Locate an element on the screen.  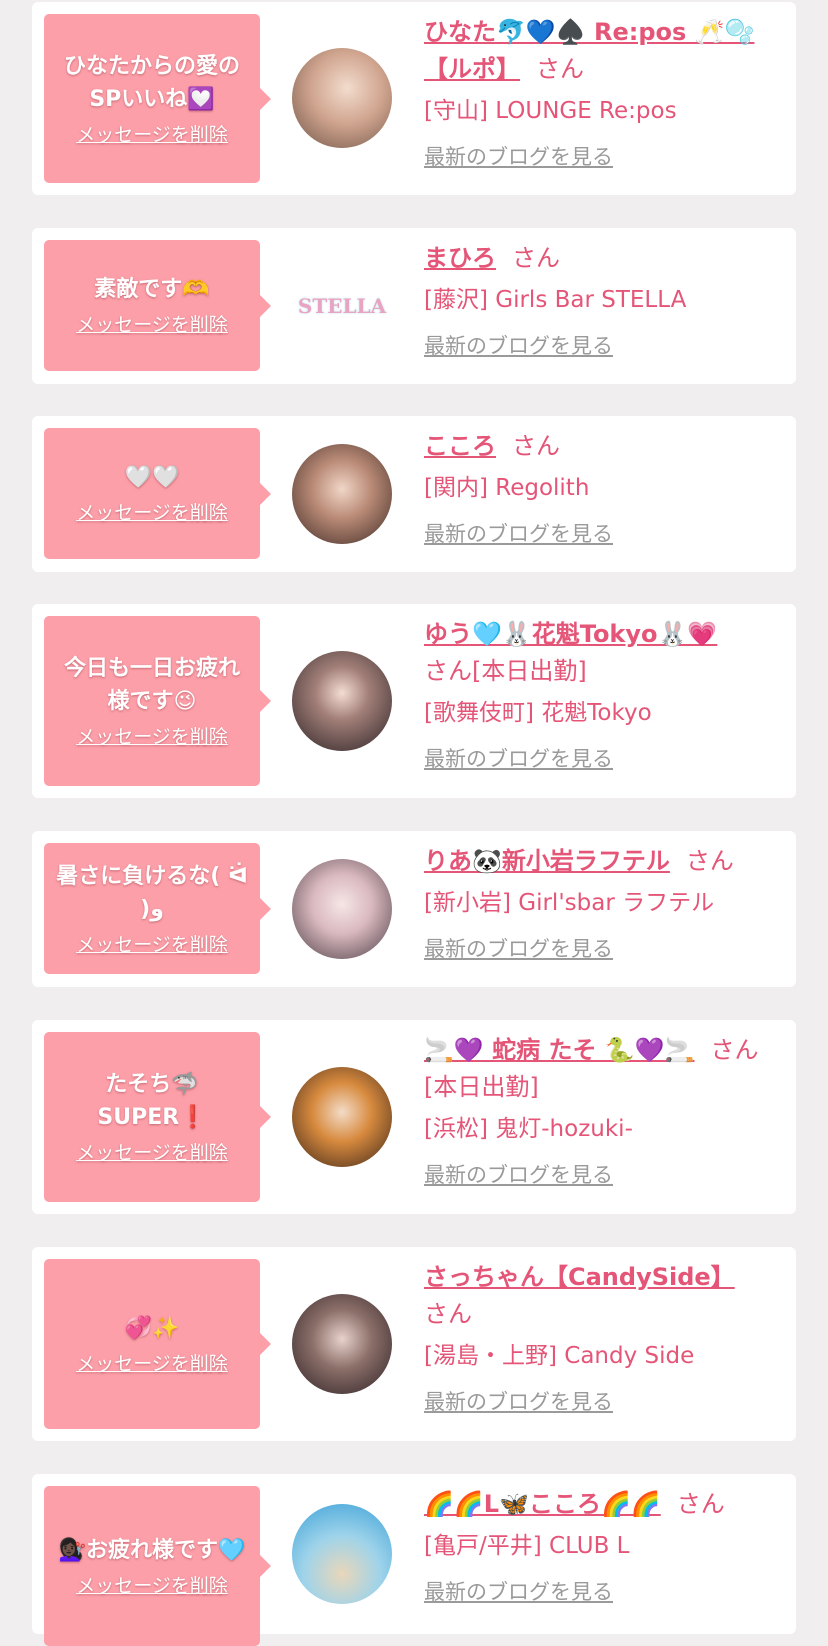
shop-name: [関内] Regolith is located at coordinates (507, 488).